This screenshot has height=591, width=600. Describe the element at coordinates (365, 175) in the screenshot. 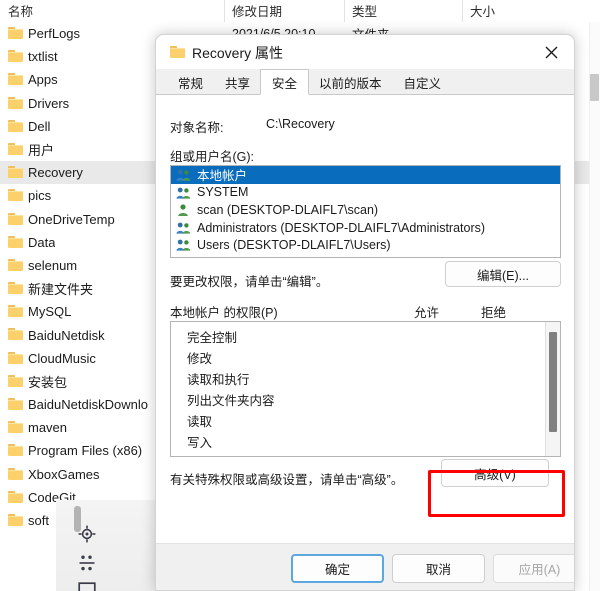

I see `group-user-item: 本地帐户` at that location.